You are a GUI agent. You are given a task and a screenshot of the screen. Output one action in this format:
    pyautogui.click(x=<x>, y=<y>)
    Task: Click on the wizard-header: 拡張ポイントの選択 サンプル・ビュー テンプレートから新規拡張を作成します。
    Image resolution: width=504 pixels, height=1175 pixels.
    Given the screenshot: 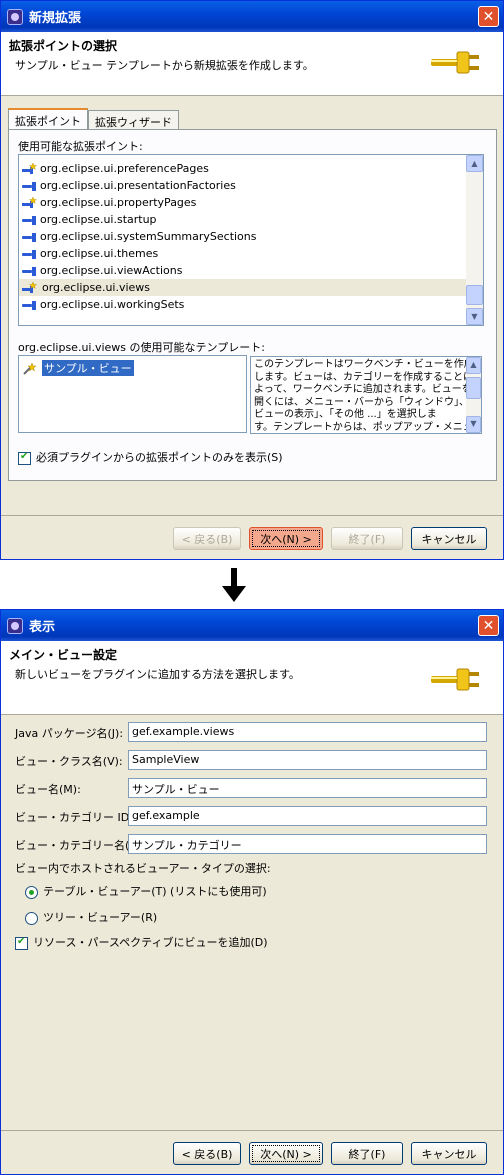 What is the action you would take?
    pyautogui.click(x=252, y=64)
    